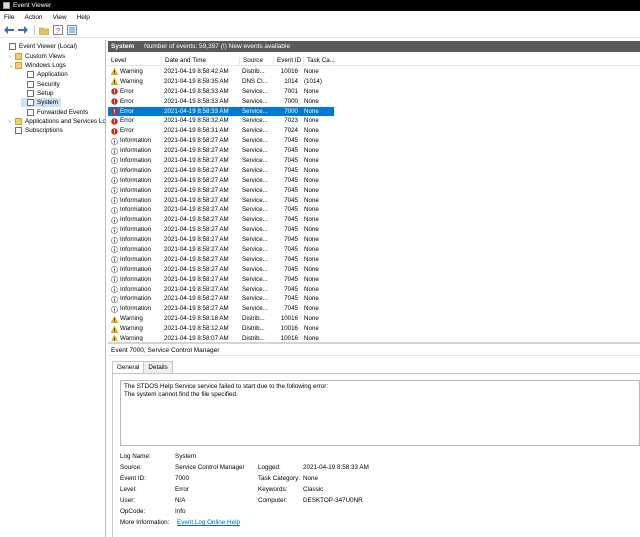  I want to click on forward-arrow-icon, so click(22, 30).